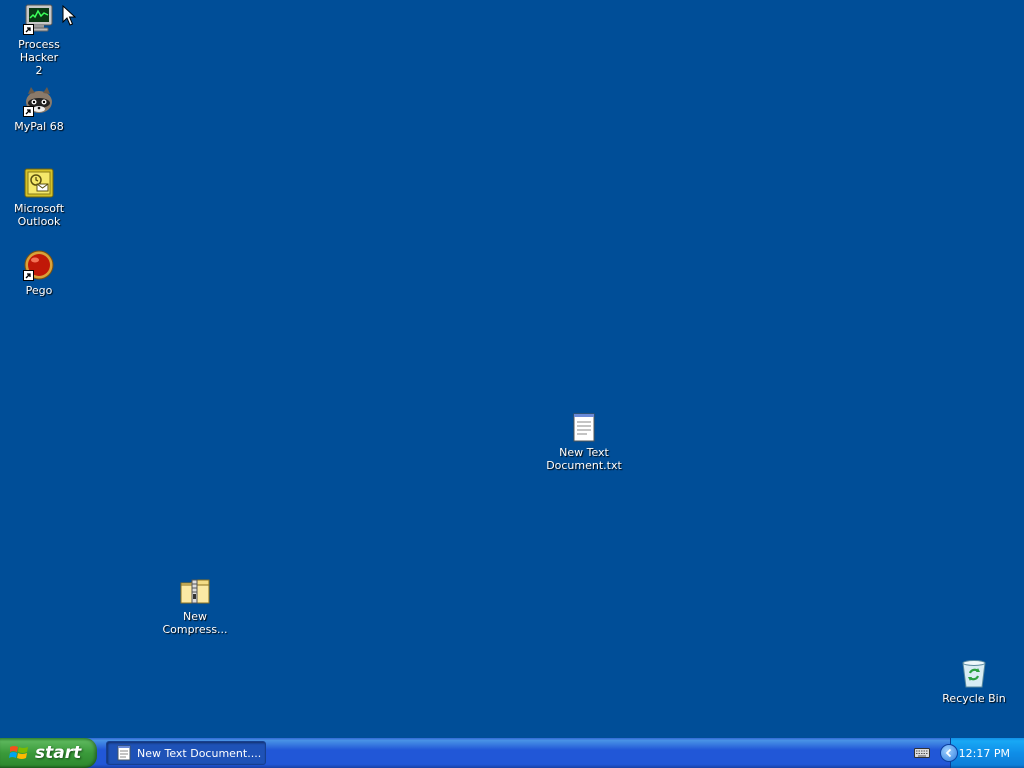 This screenshot has width=1024, height=768. What do you see at coordinates (58, 753) in the screenshot?
I see `start-label: start` at bounding box center [58, 753].